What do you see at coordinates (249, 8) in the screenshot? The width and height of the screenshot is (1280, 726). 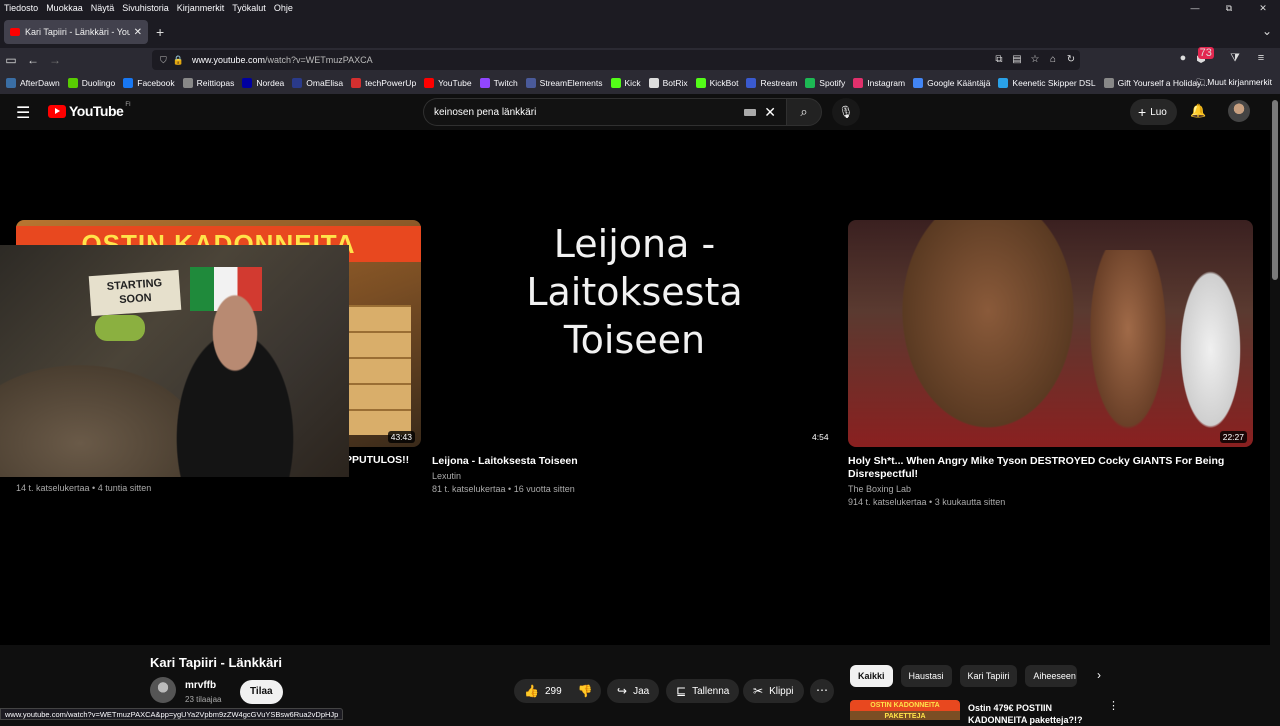 I see `menu-tools: Työkalut` at bounding box center [249, 8].